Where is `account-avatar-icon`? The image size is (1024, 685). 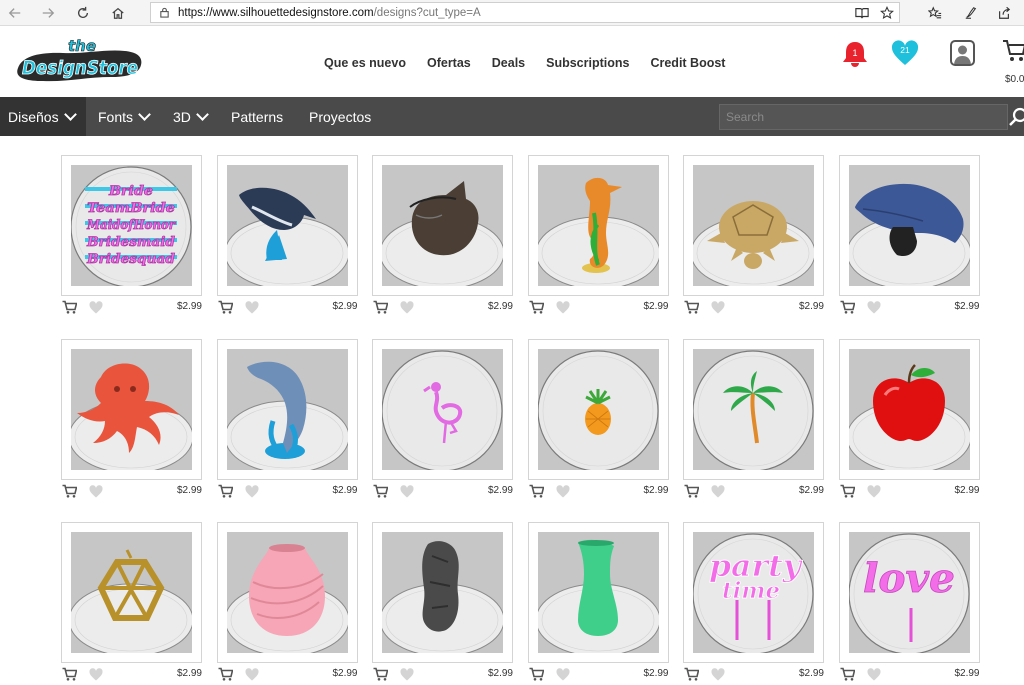
account-avatar-icon is located at coordinates (962, 53).